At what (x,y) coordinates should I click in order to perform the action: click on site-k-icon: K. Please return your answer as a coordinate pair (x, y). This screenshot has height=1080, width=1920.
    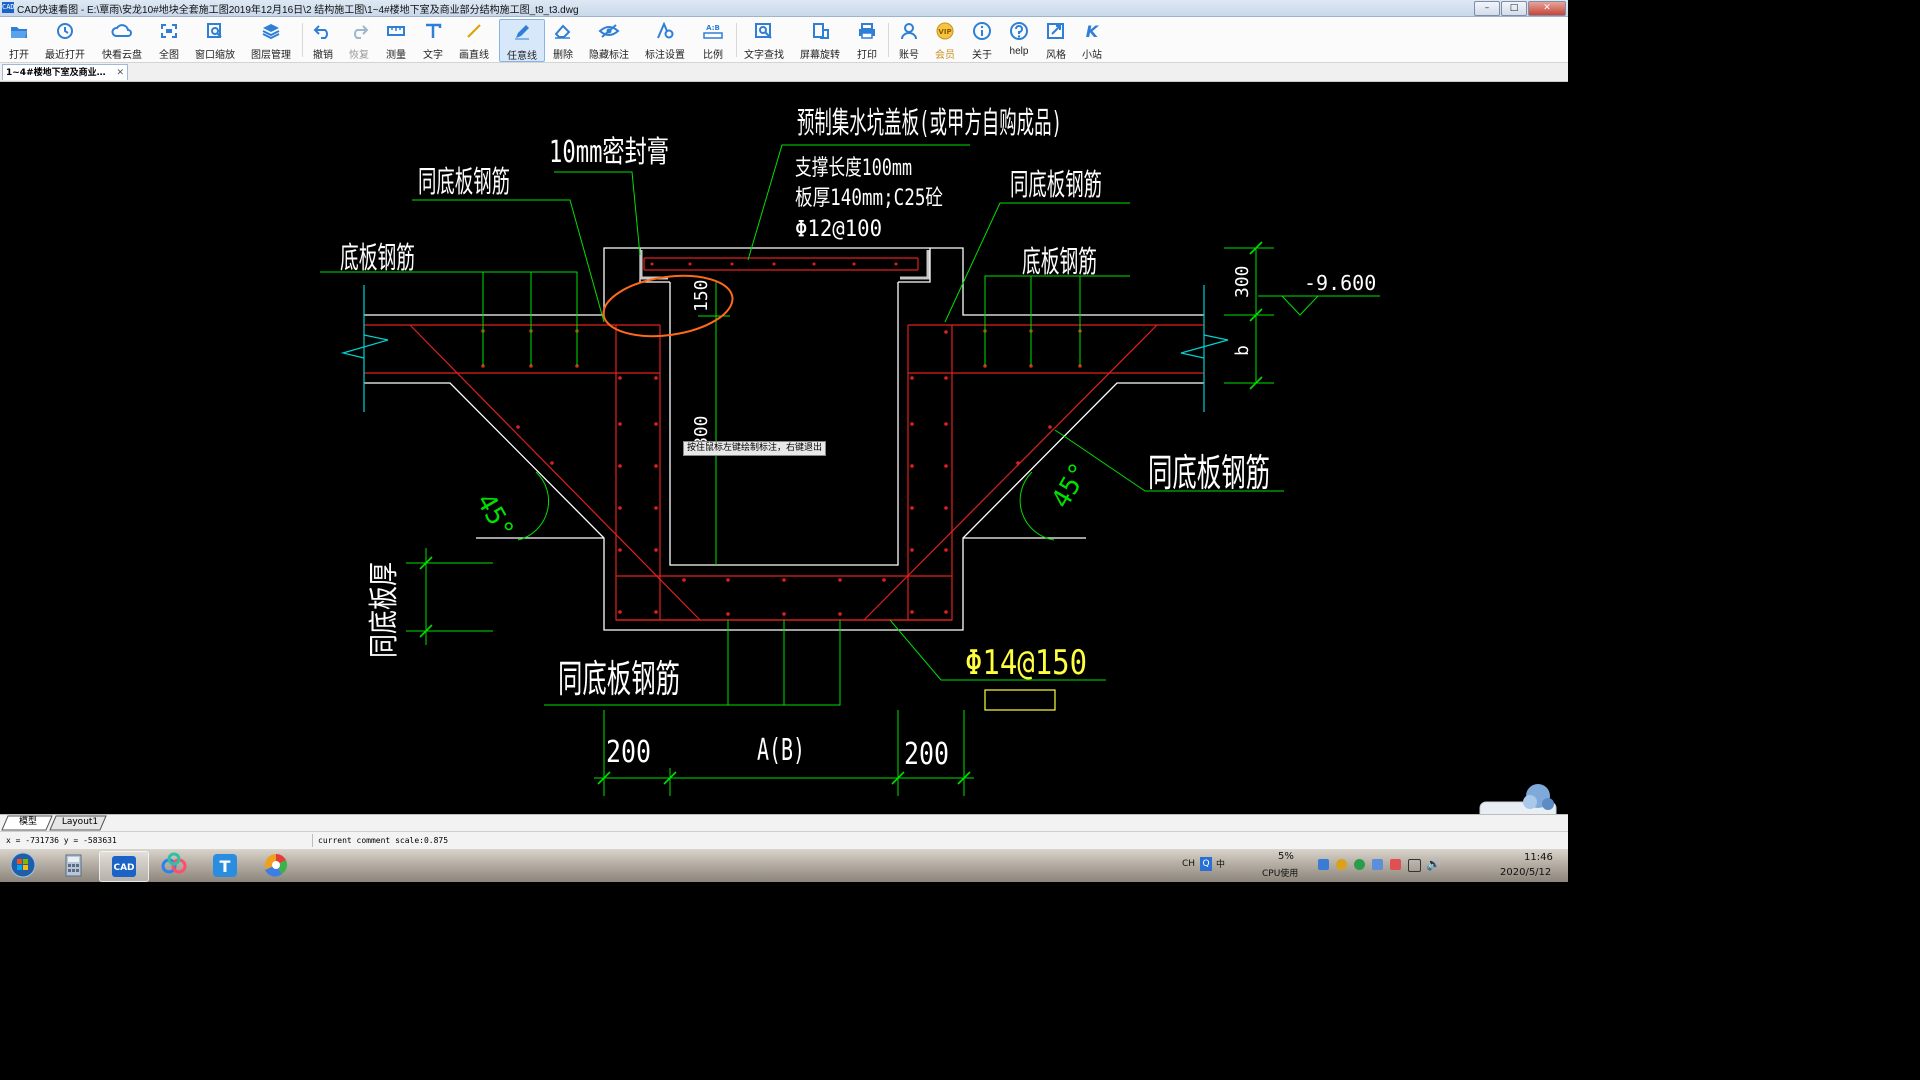
    Looking at the image, I should click on (1092, 34).